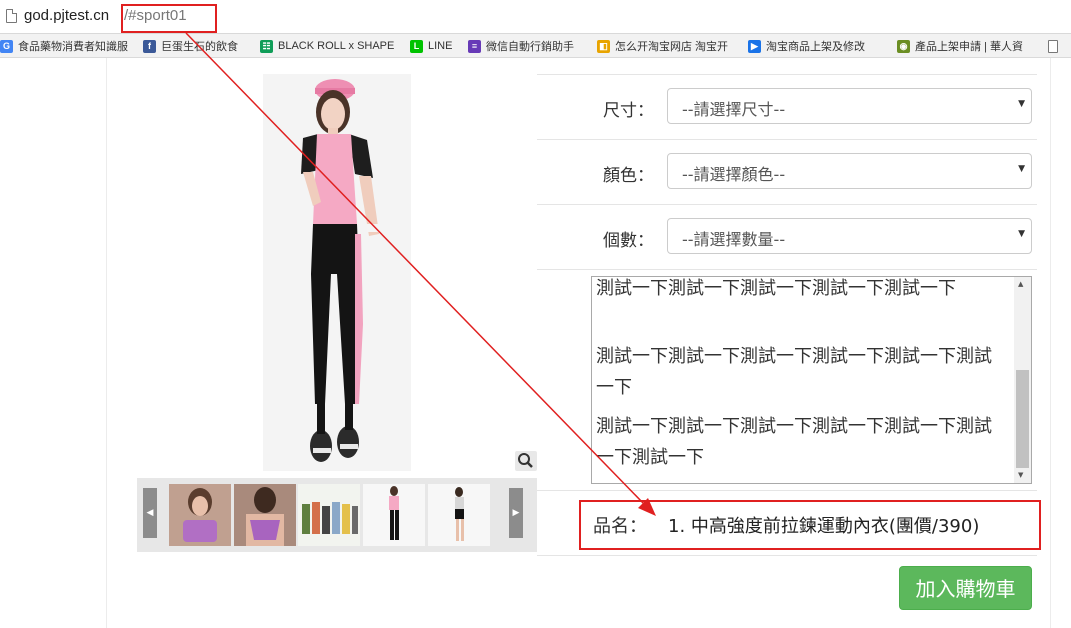 This screenshot has width=1071, height=628. Describe the element at coordinates (73, 47) in the screenshot. I see `bookmark-label: 食品藥物消費者知識服` at that location.